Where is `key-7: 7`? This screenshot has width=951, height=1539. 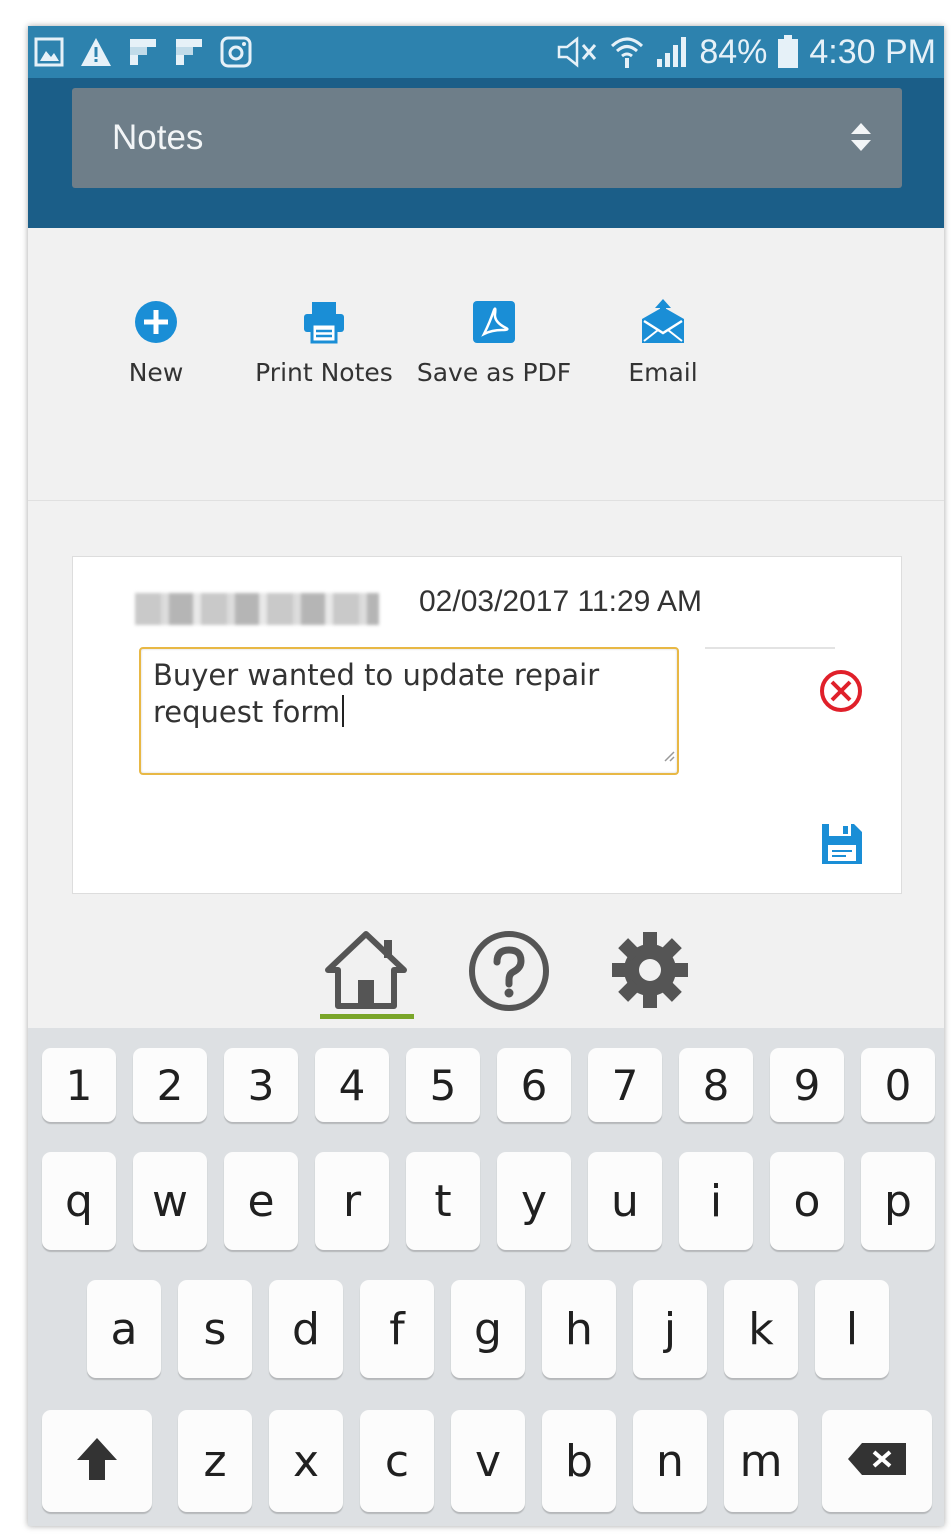
key-7: 7 is located at coordinates (625, 1085).